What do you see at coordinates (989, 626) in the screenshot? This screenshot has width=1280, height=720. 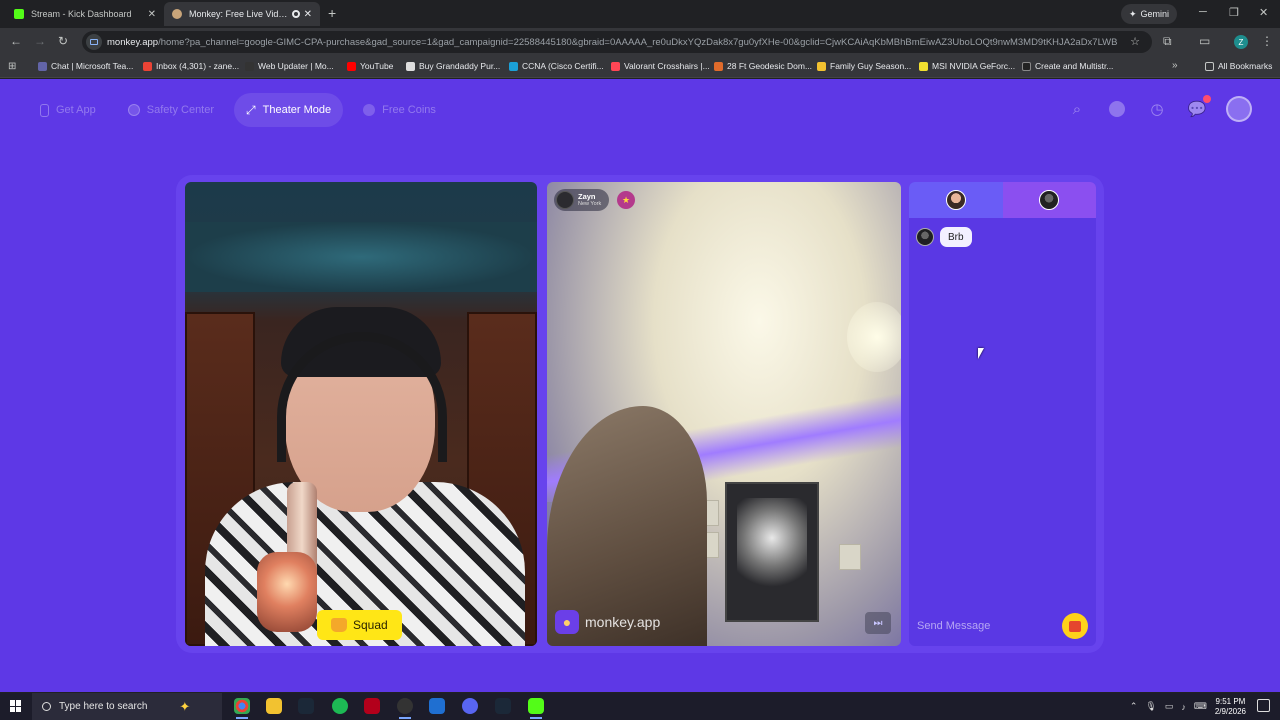 I see `send-message-input` at bounding box center [989, 626].